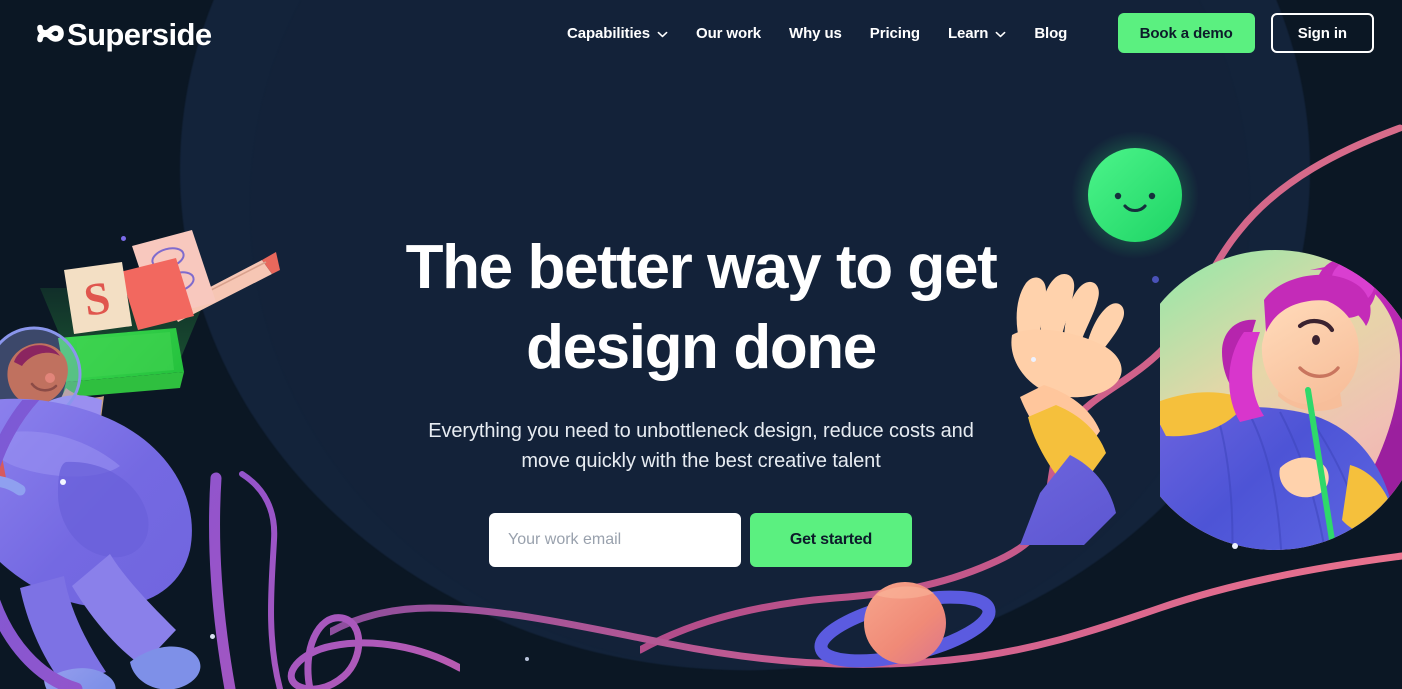  I want to click on nav-item-why-us: Why us, so click(815, 33).